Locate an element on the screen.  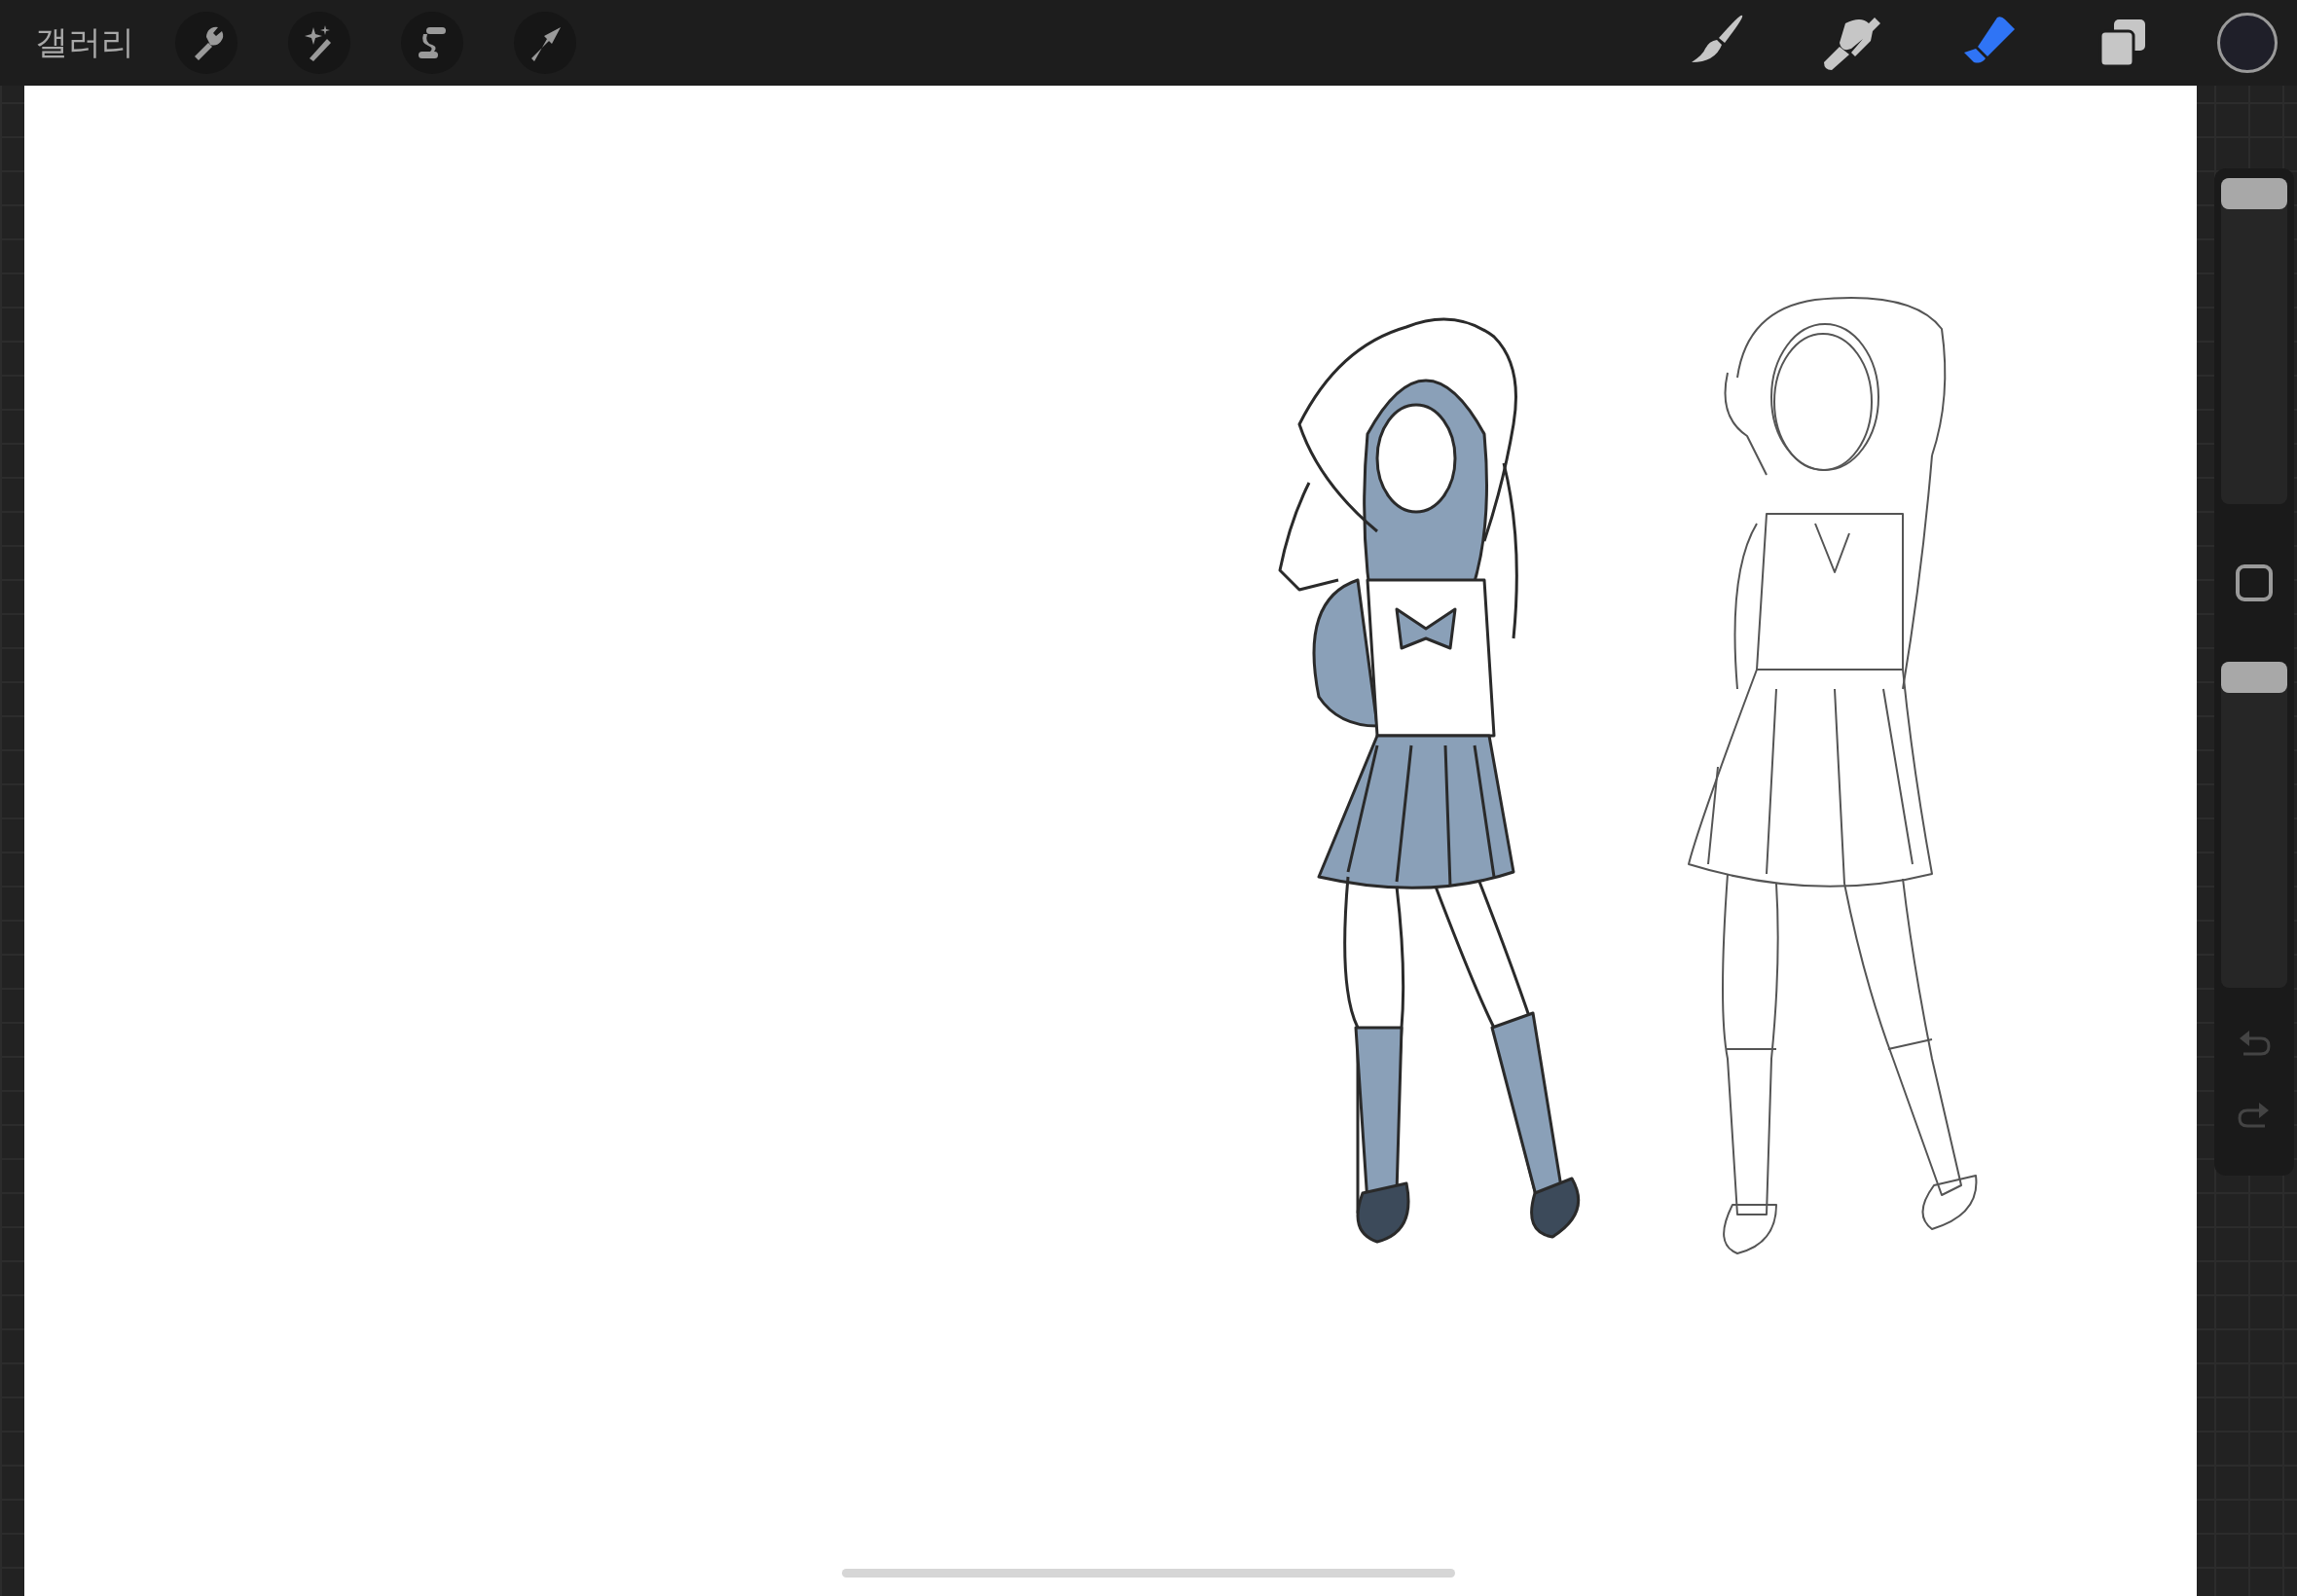
modify-button is located at coordinates (2254, 582).